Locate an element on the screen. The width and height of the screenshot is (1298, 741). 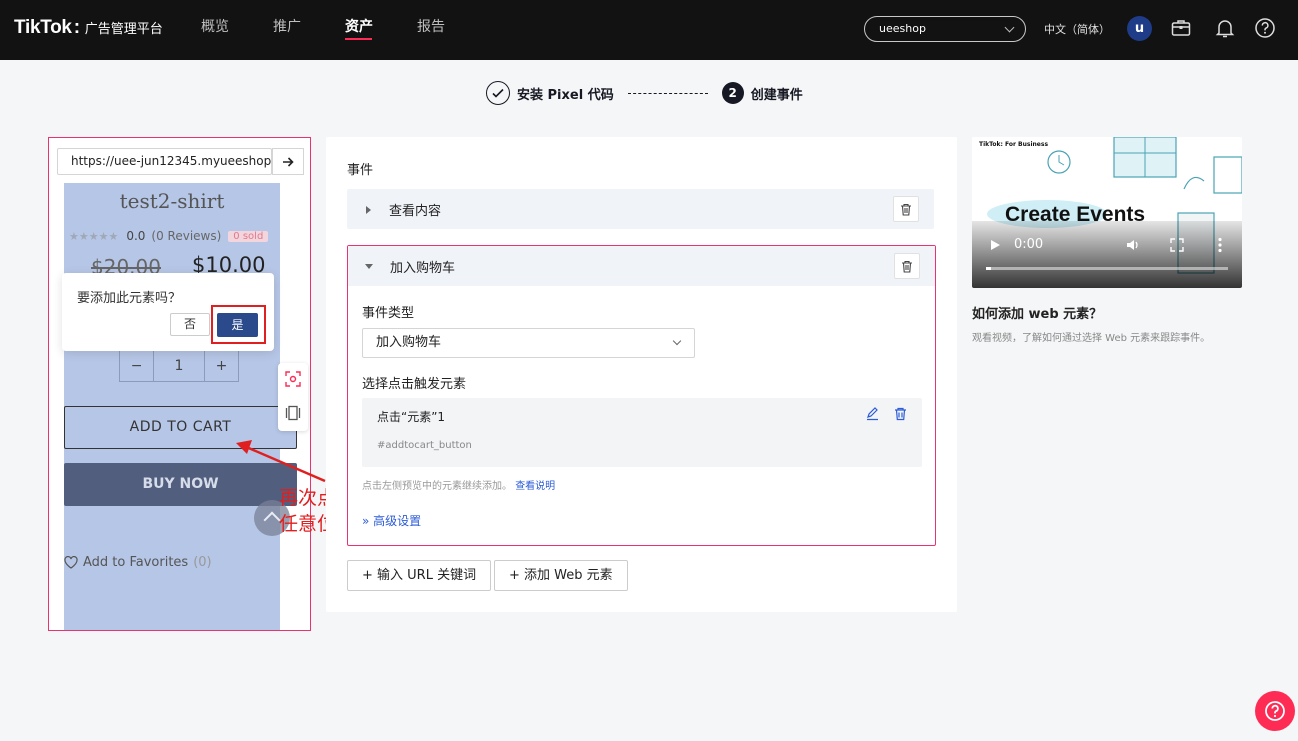
step-2-number: 2 is located at coordinates (732, 93).